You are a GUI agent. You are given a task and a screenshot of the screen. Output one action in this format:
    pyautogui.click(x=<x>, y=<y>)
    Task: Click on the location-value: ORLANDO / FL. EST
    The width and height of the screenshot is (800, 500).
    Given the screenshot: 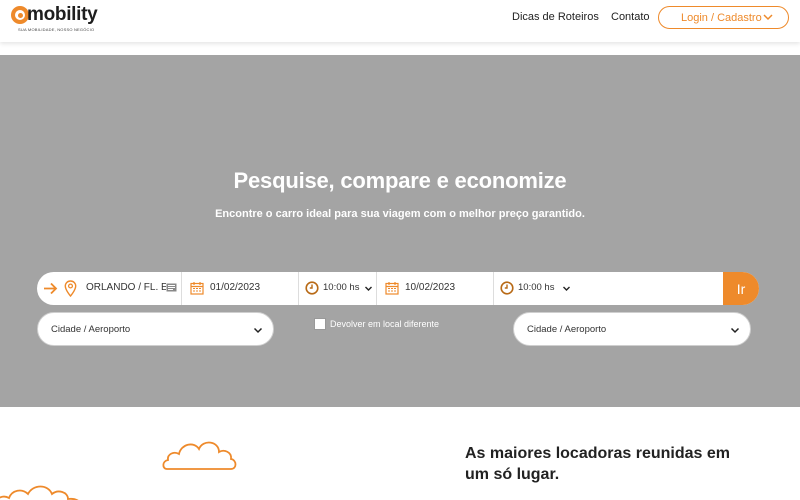 What is the action you would take?
    pyautogui.click(x=126, y=287)
    